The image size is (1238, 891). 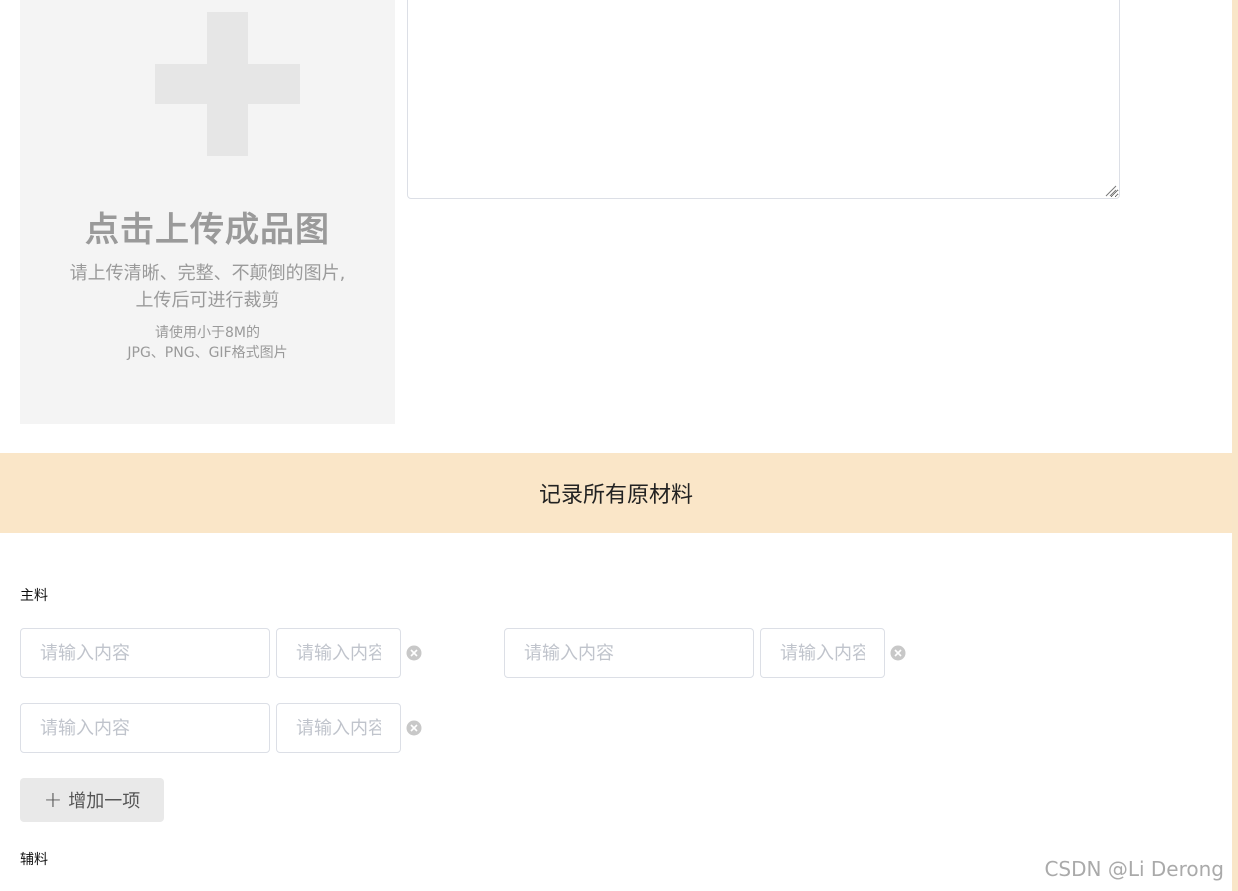 I want to click on upload-hint: 请上传清晰、完整、不颠倒的图片, 上传后可进行裁剪, so click(x=207, y=287).